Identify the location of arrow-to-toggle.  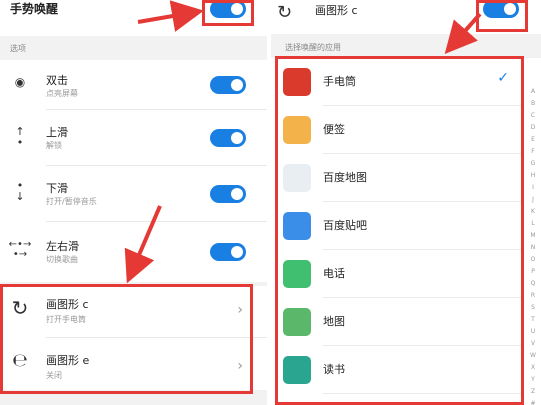
(170, 16).